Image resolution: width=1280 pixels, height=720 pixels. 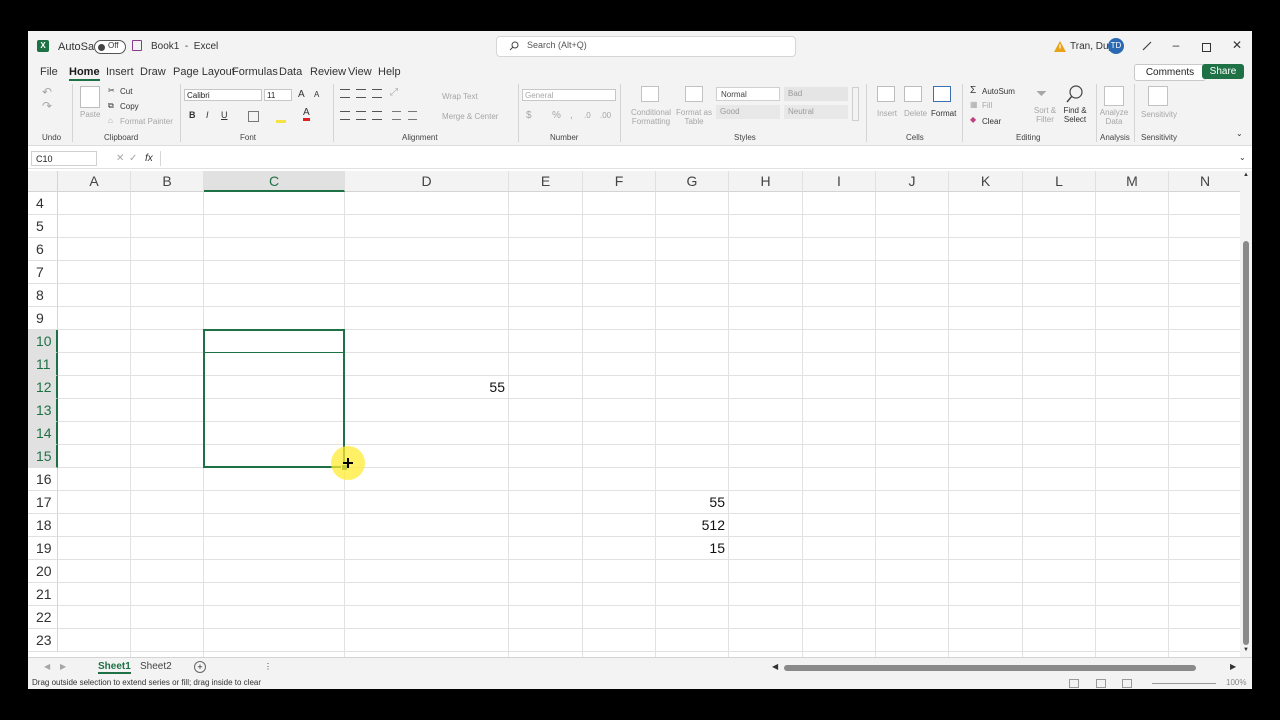 I want to click on menu-file: File, so click(x=49, y=72).